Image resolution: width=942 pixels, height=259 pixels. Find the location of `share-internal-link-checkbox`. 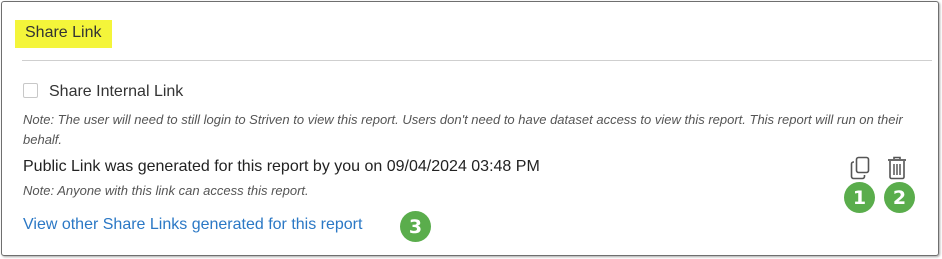

share-internal-link-checkbox is located at coordinates (30, 90).